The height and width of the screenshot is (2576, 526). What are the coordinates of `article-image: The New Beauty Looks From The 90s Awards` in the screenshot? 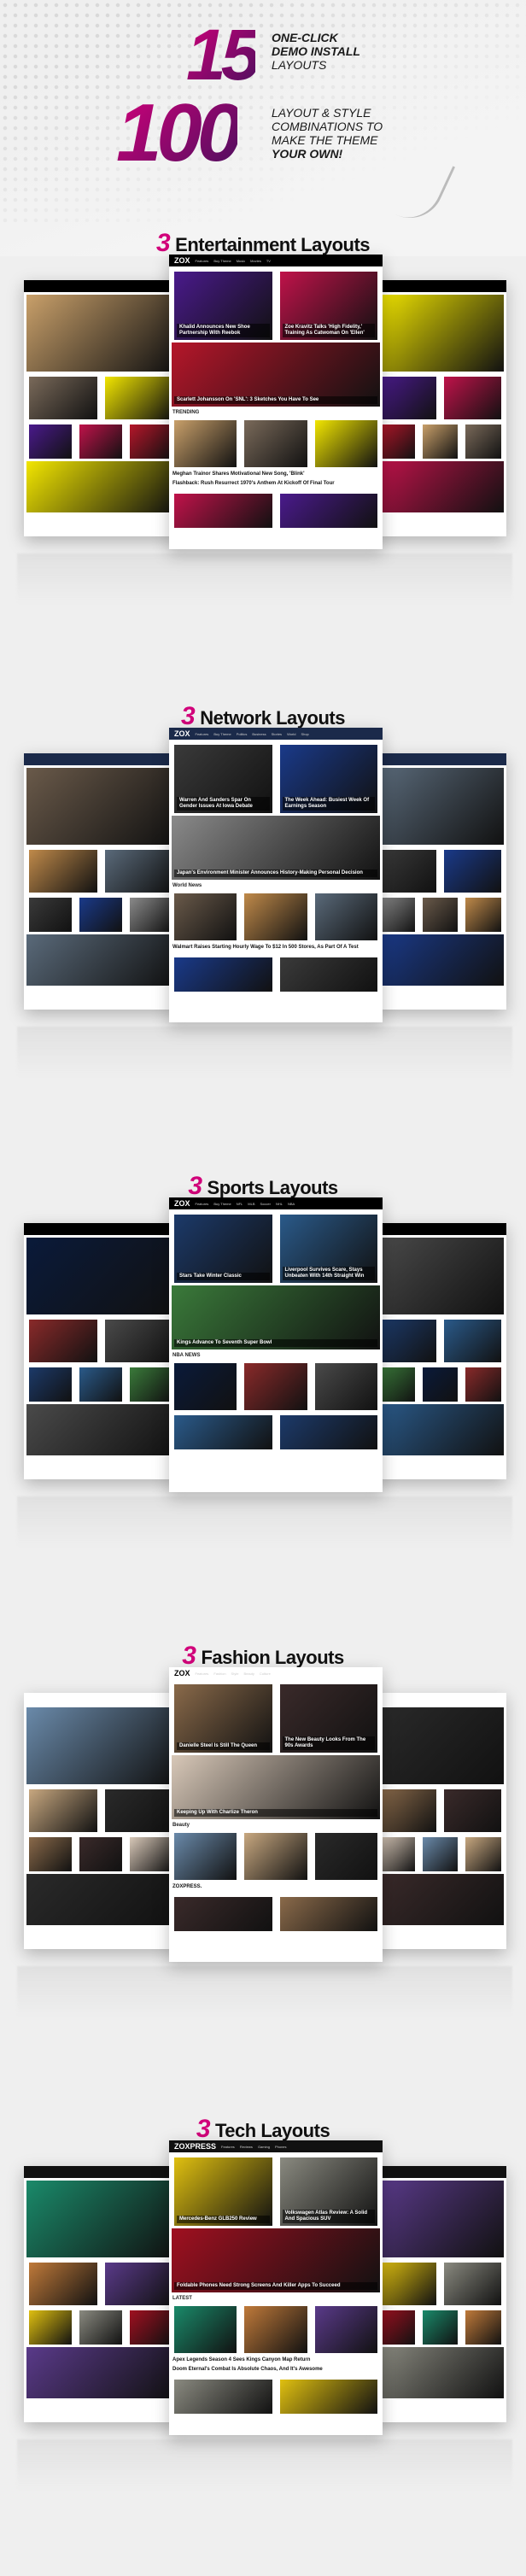 It's located at (328, 1718).